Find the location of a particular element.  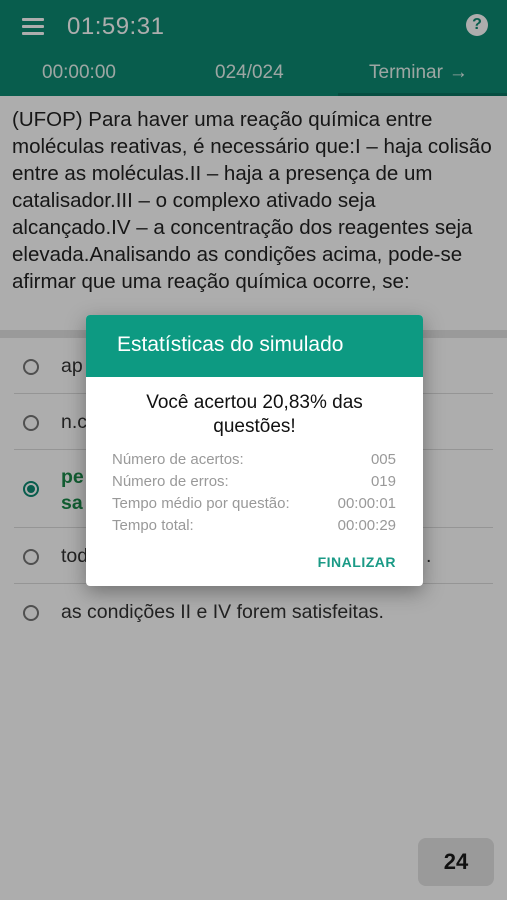

stat-label: Número de erros: is located at coordinates (170, 481).